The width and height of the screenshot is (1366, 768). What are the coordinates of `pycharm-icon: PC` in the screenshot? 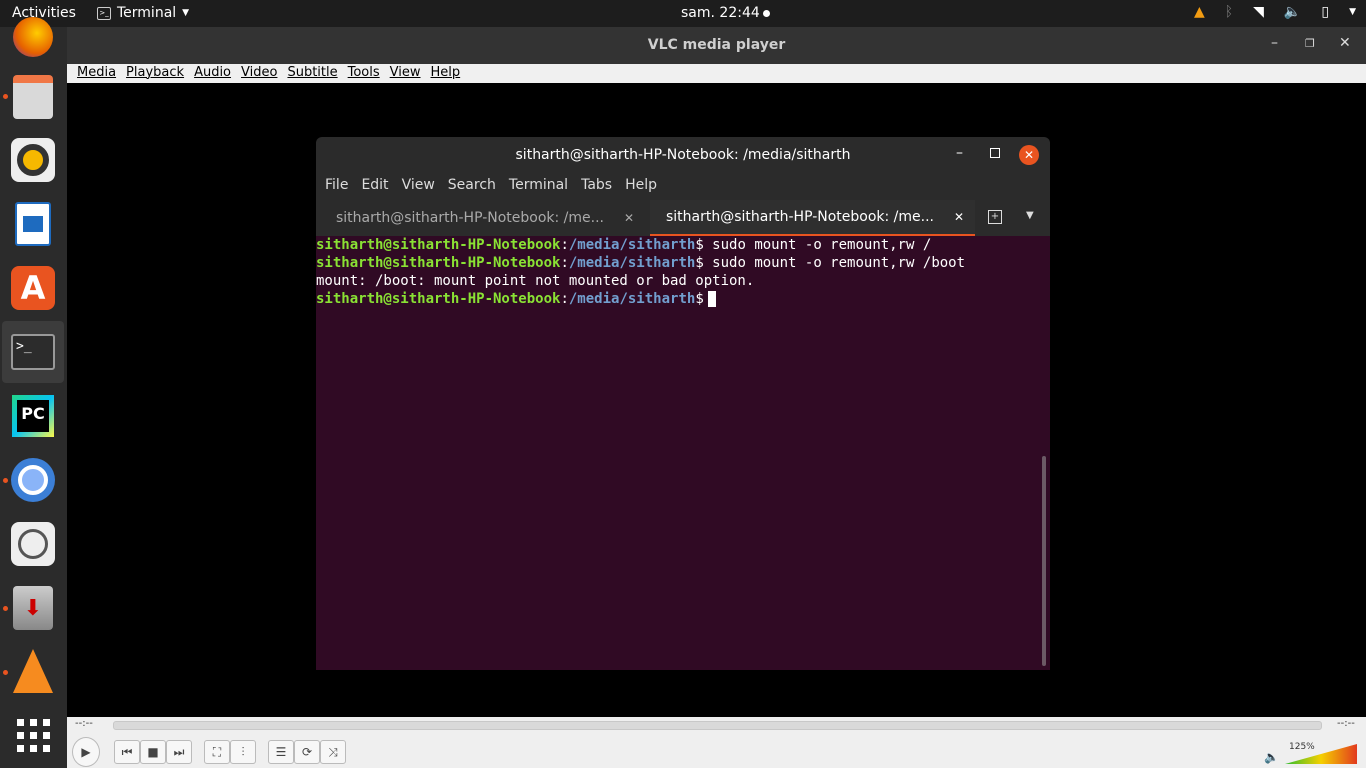 It's located at (33, 416).